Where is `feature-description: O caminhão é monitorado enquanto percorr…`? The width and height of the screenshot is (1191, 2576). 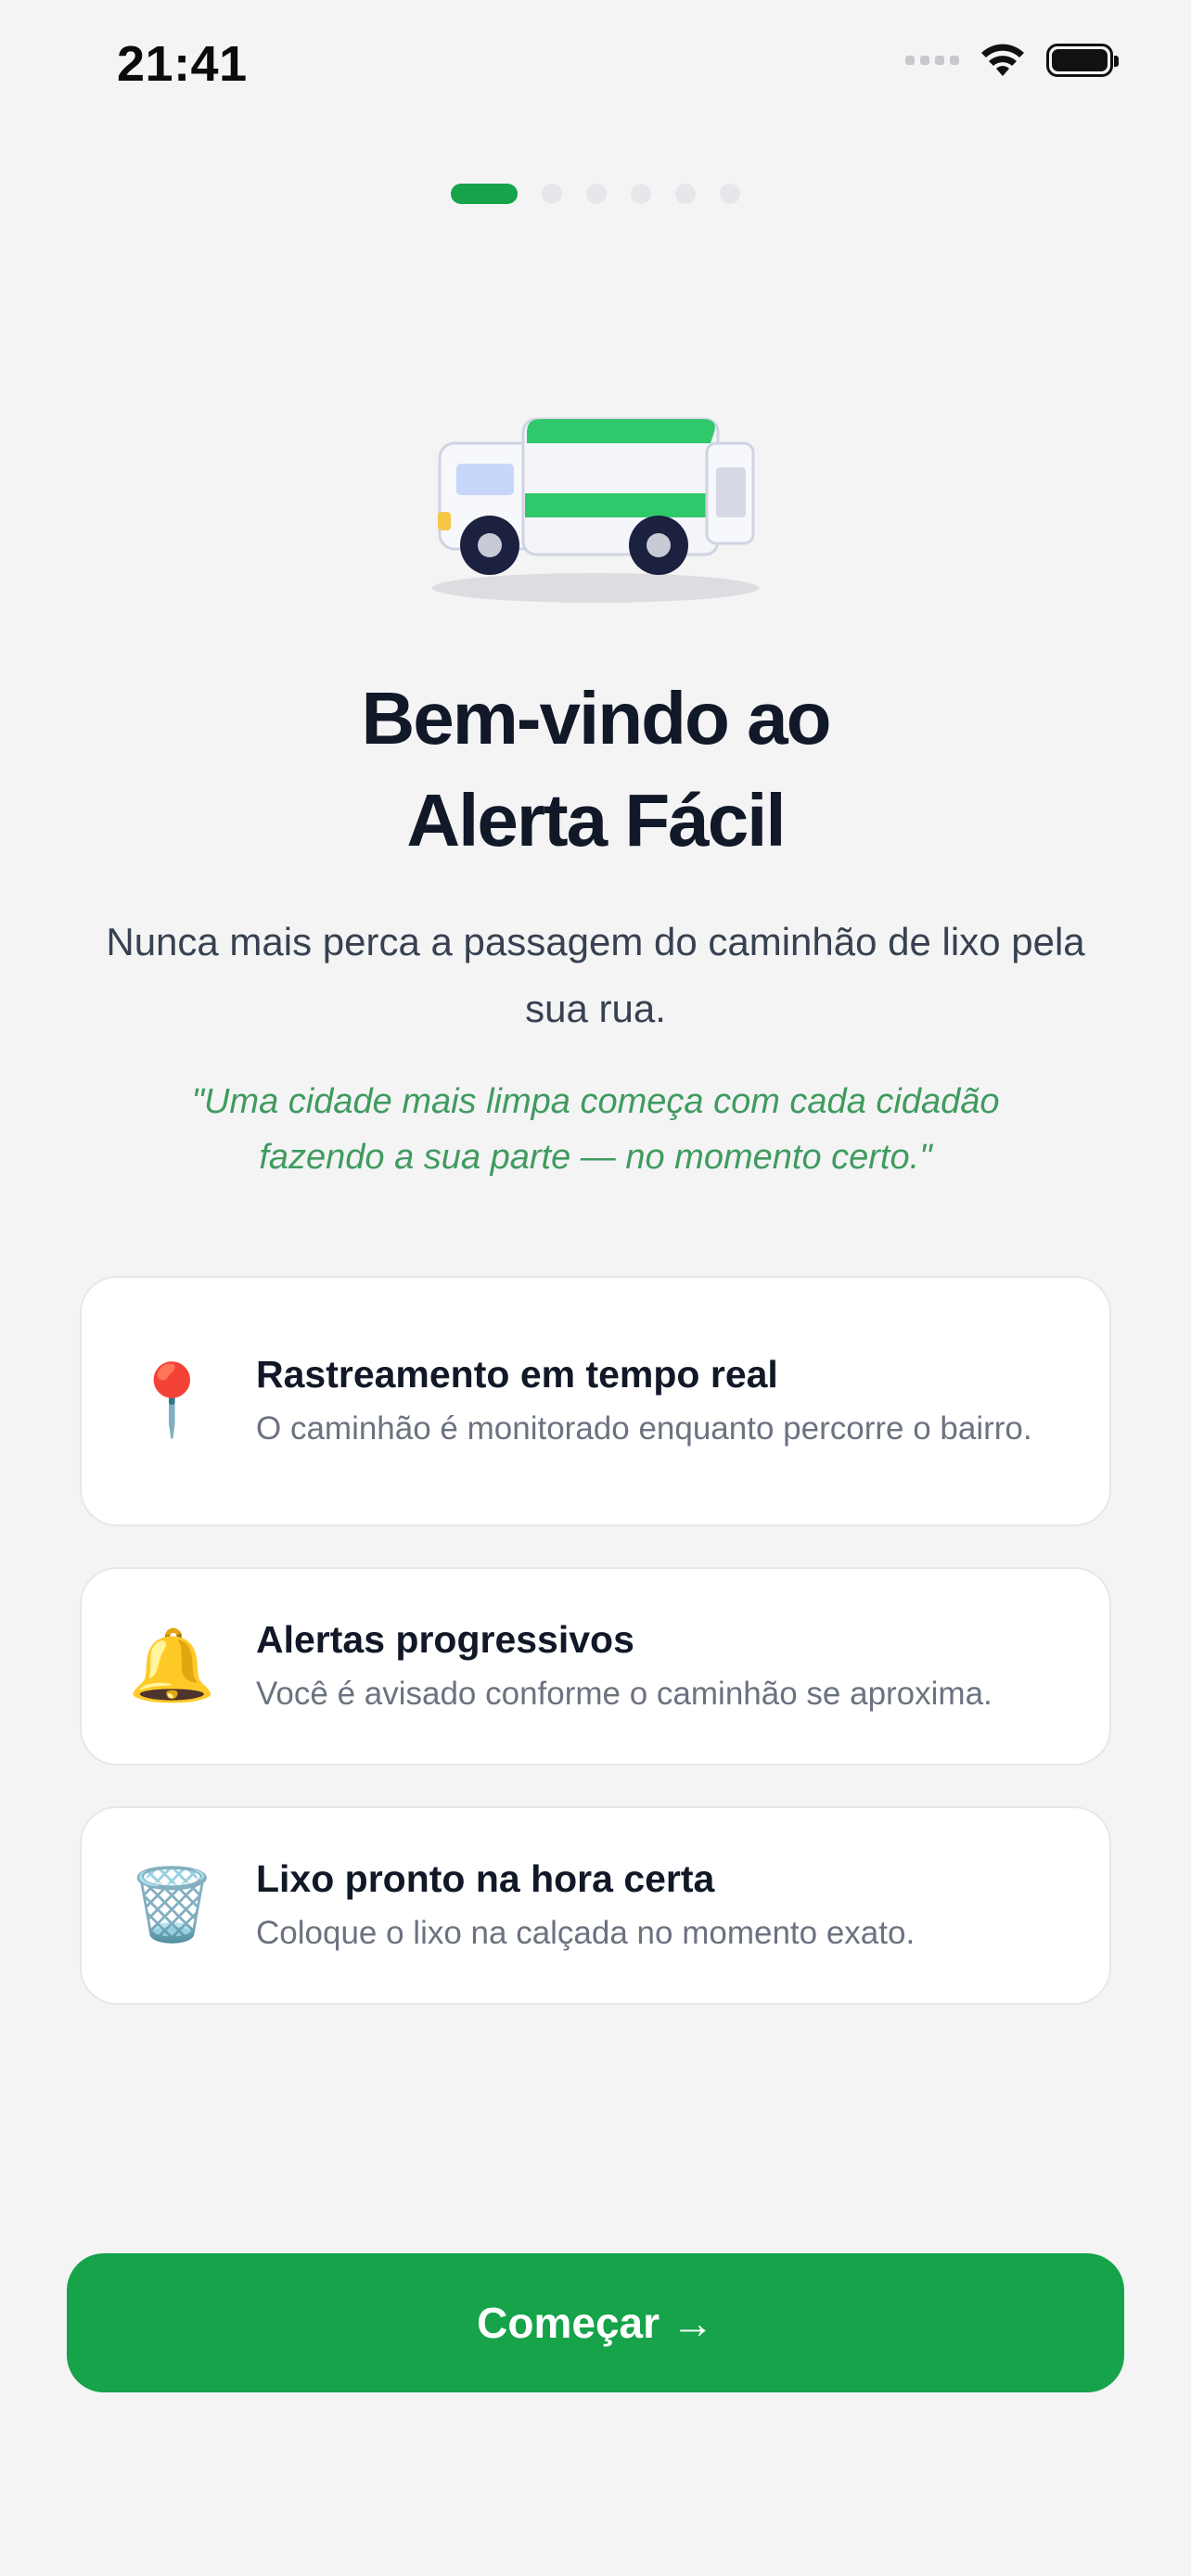
feature-description: O caminhão é monitorado enquanto percorr… is located at coordinates (644, 1428).